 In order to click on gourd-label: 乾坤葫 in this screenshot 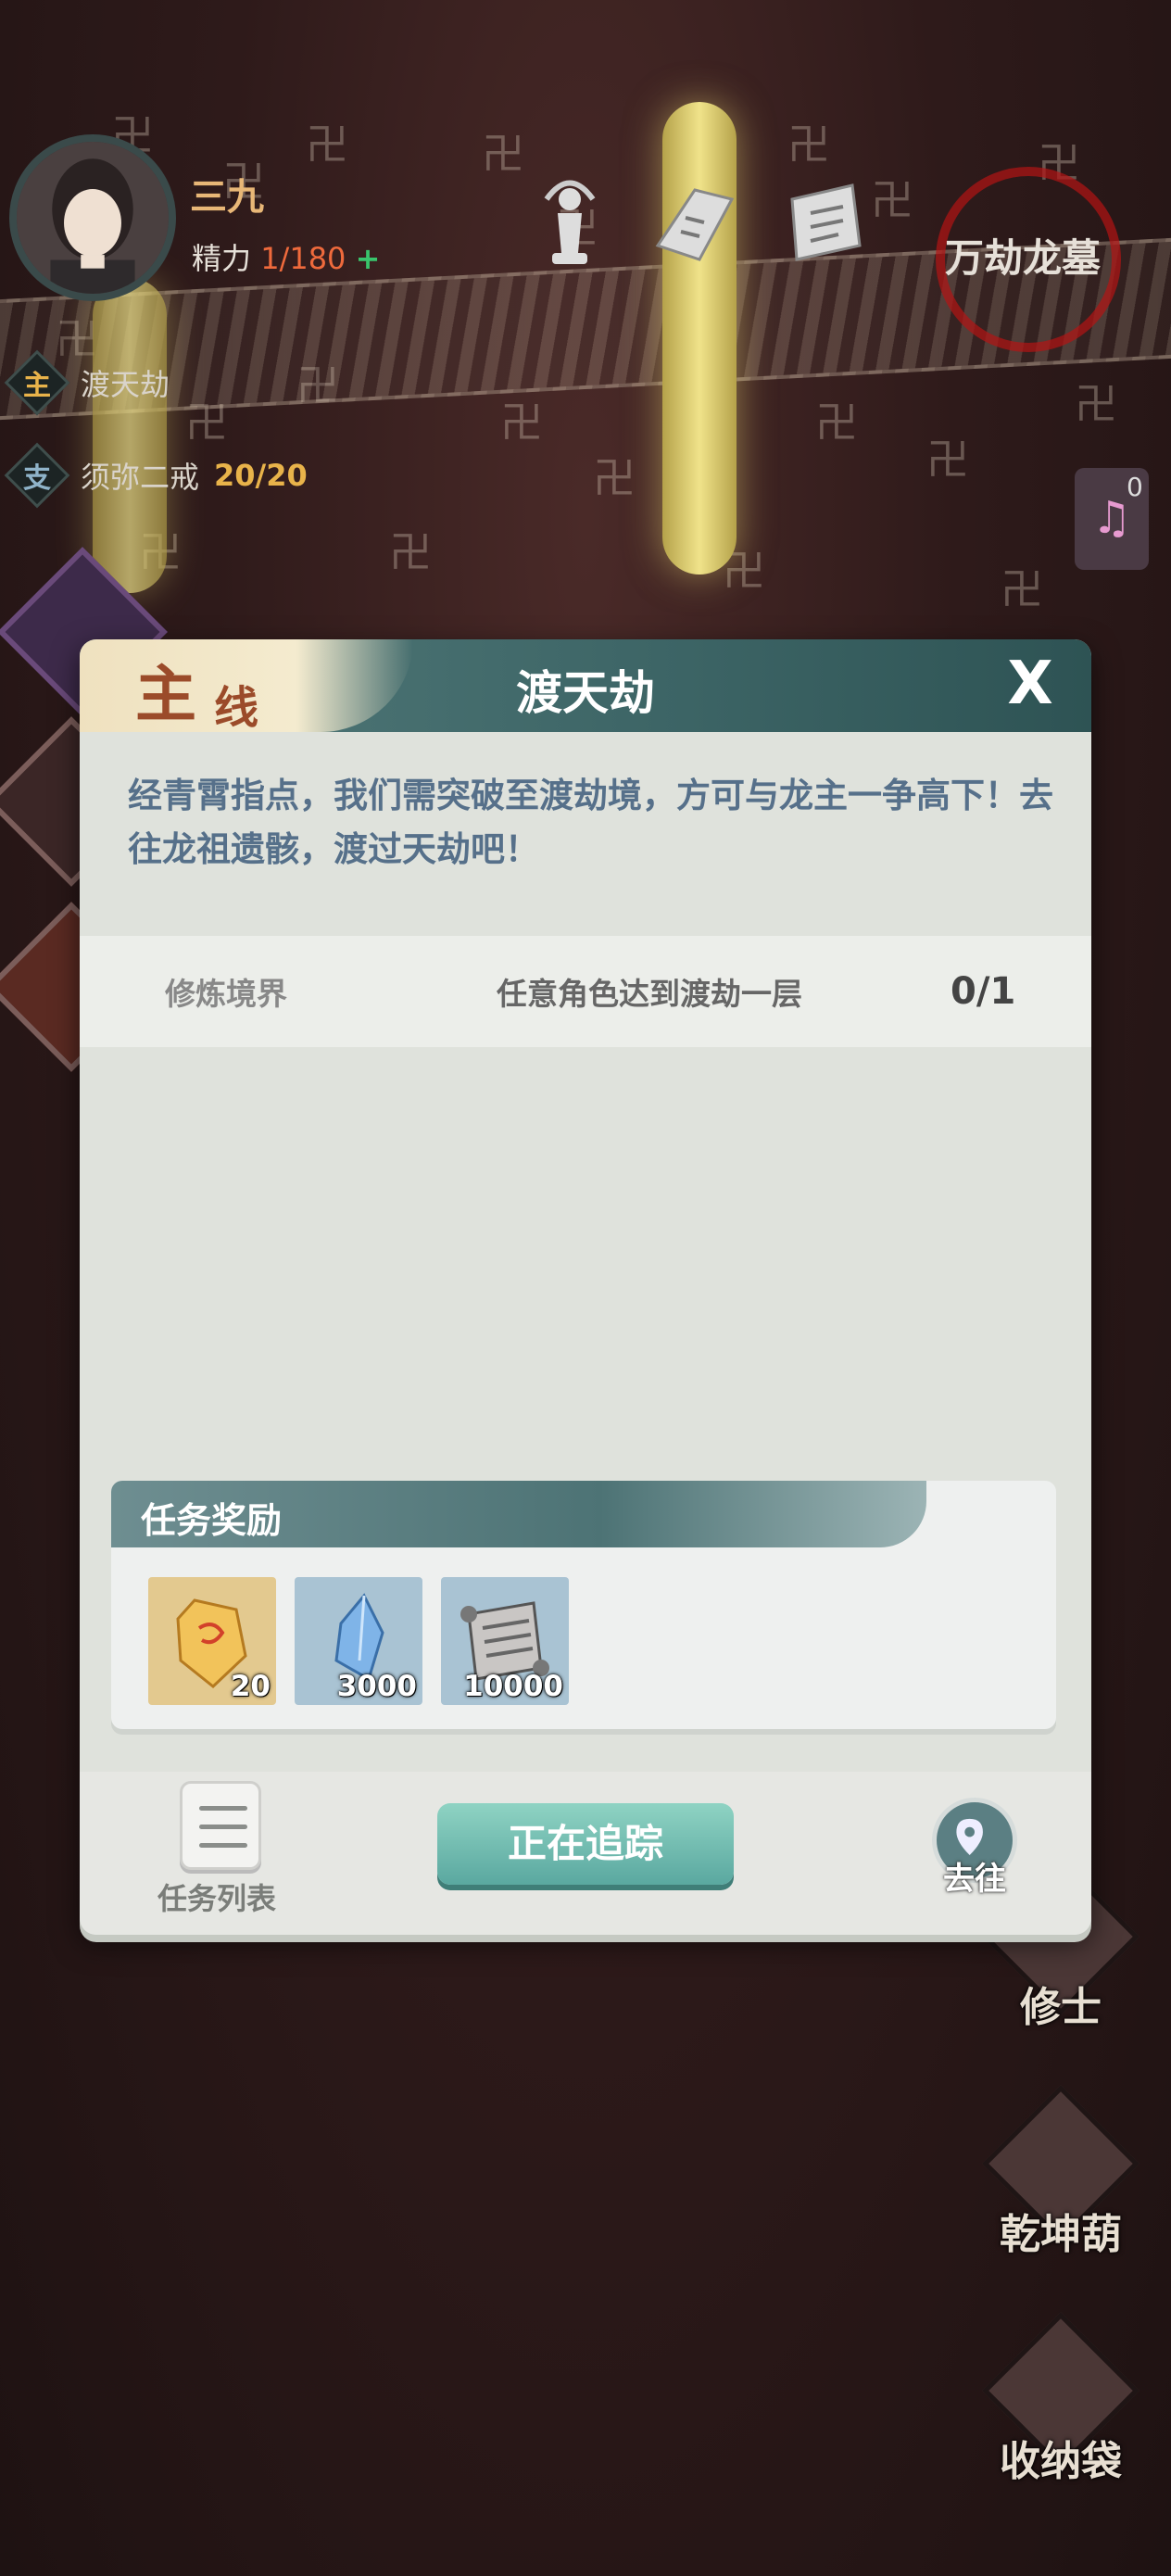, I will do `click(1061, 2234)`.